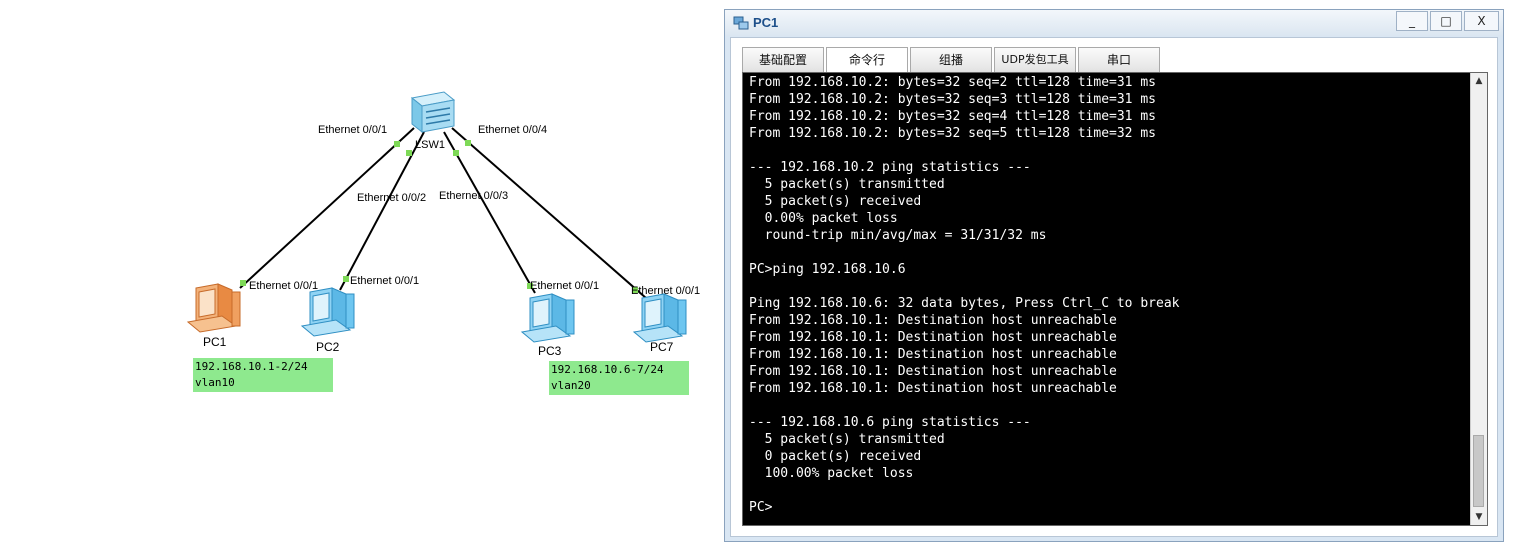 The height and width of the screenshot is (555, 1514). What do you see at coordinates (741, 23) in the screenshot?
I see `pc-app-icon` at bounding box center [741, 23].